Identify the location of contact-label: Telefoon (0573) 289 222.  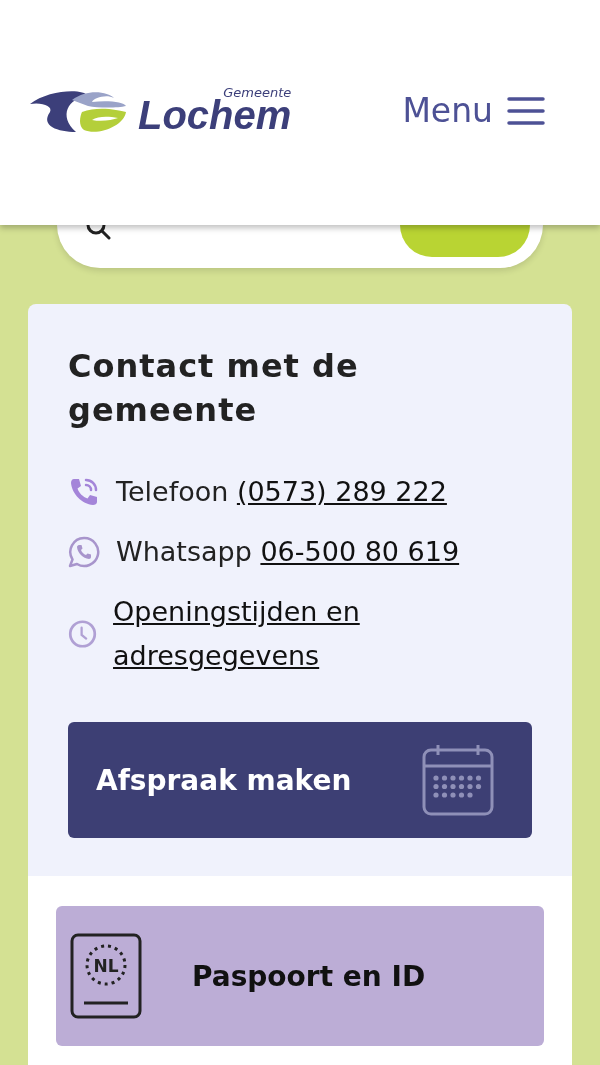
(281, 492).